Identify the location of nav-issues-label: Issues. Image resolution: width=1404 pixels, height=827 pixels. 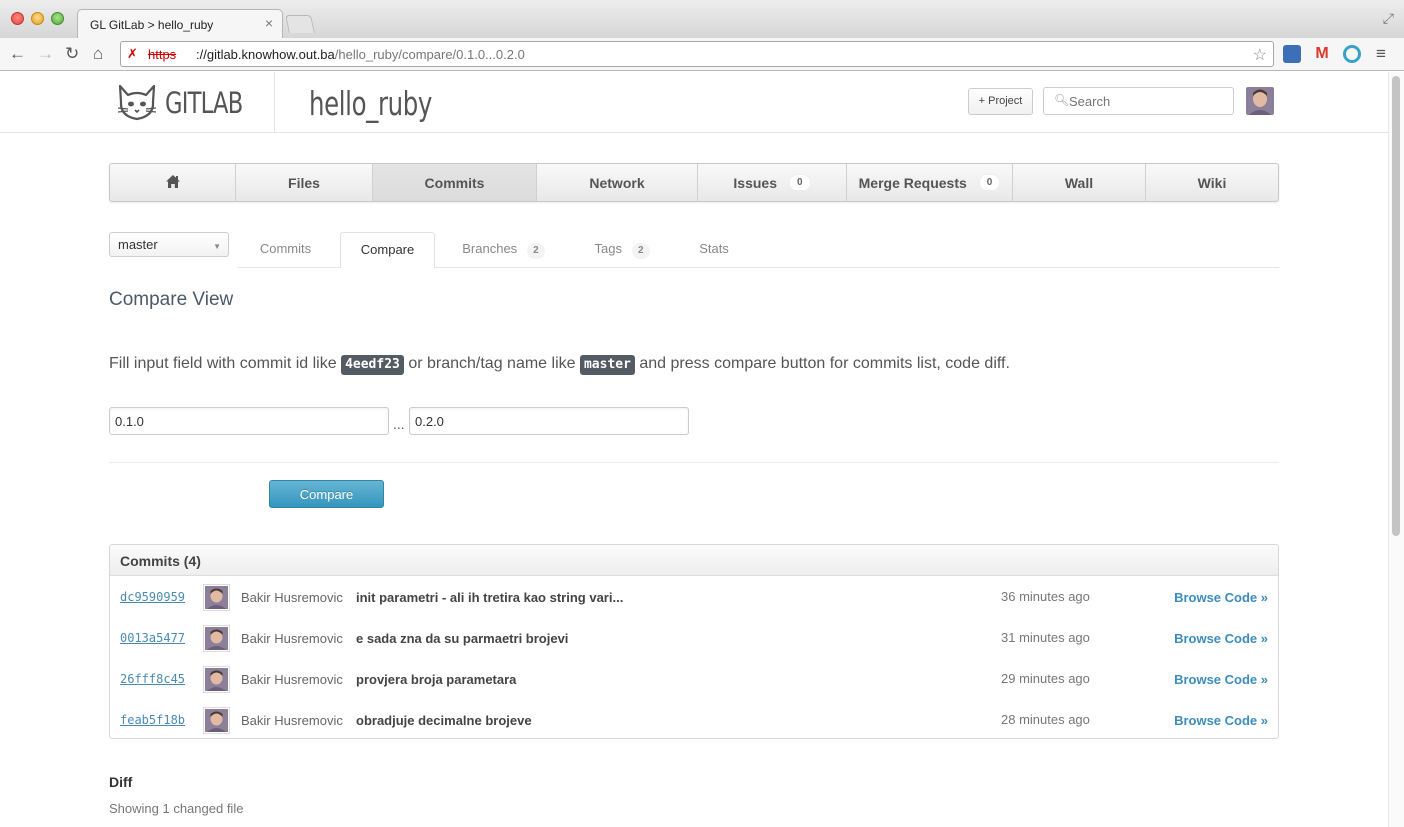
(755, 182).